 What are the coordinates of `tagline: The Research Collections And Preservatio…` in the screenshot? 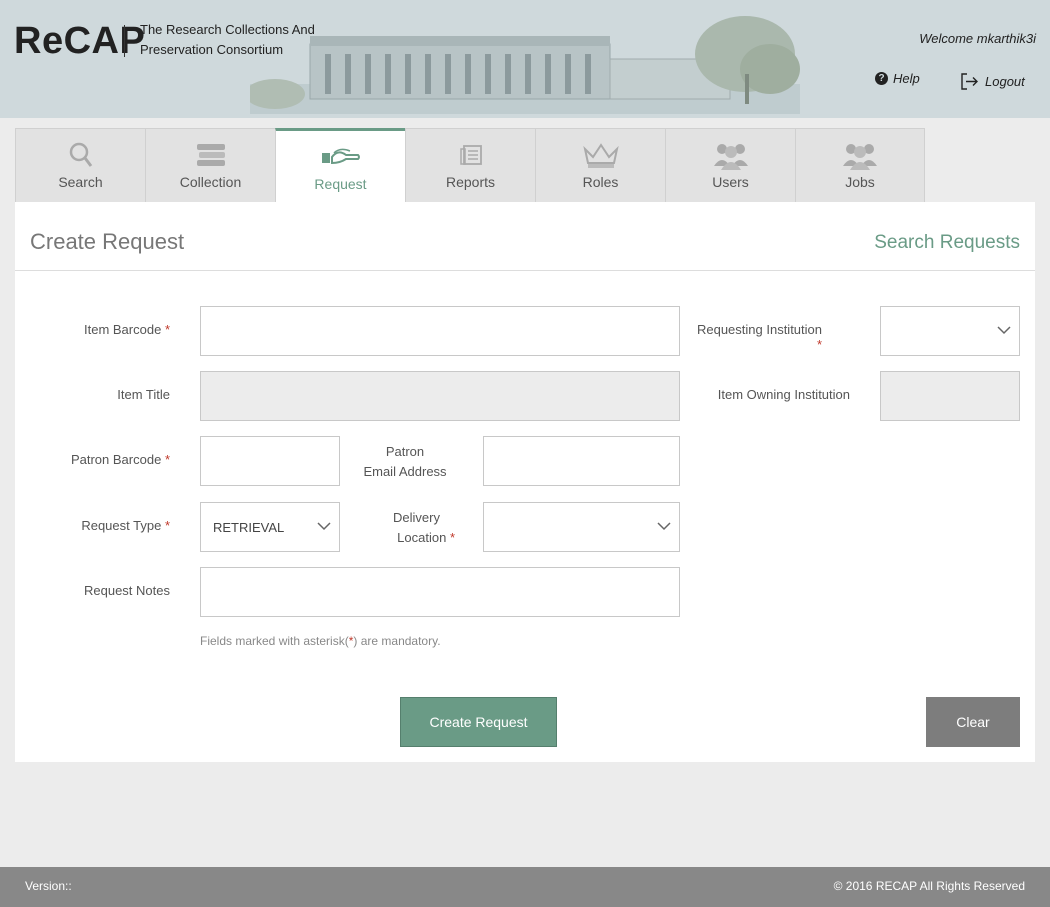 It's located at (227, 40).